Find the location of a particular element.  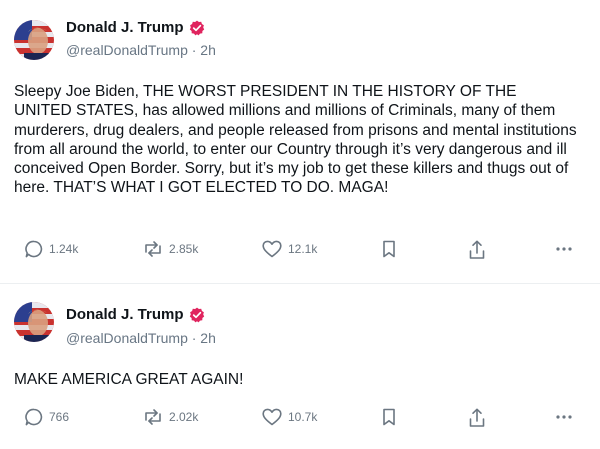

reply-button: 1.24k is located at coordinates (51, 249).